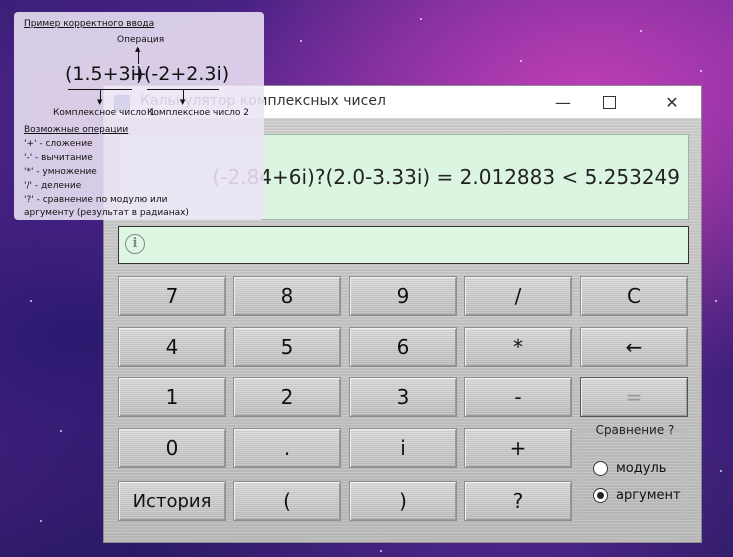  I want to click on key-1-button: 1, so click(172, 397).